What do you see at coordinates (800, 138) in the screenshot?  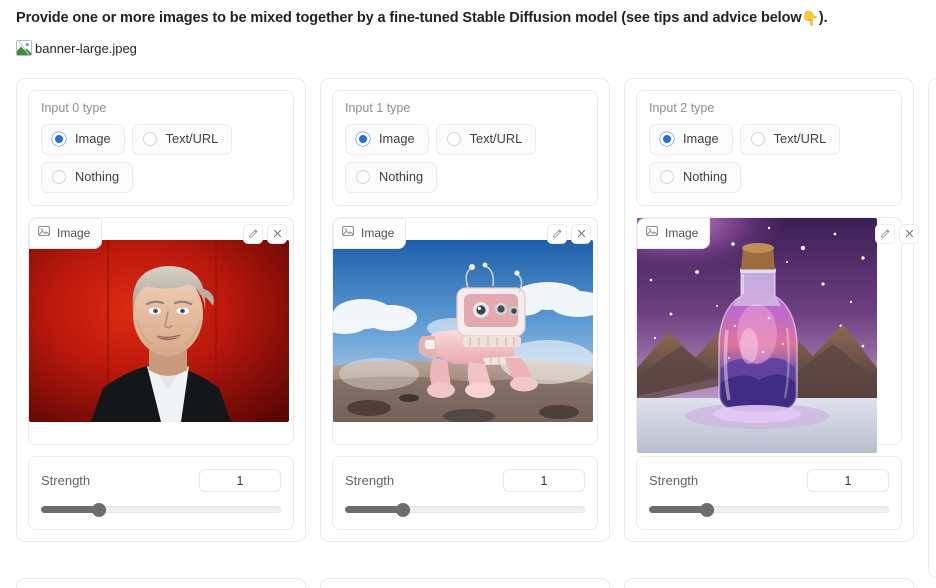 I see `radio-label-texturl-2: Text/URL` at bounding box center [800, 138].